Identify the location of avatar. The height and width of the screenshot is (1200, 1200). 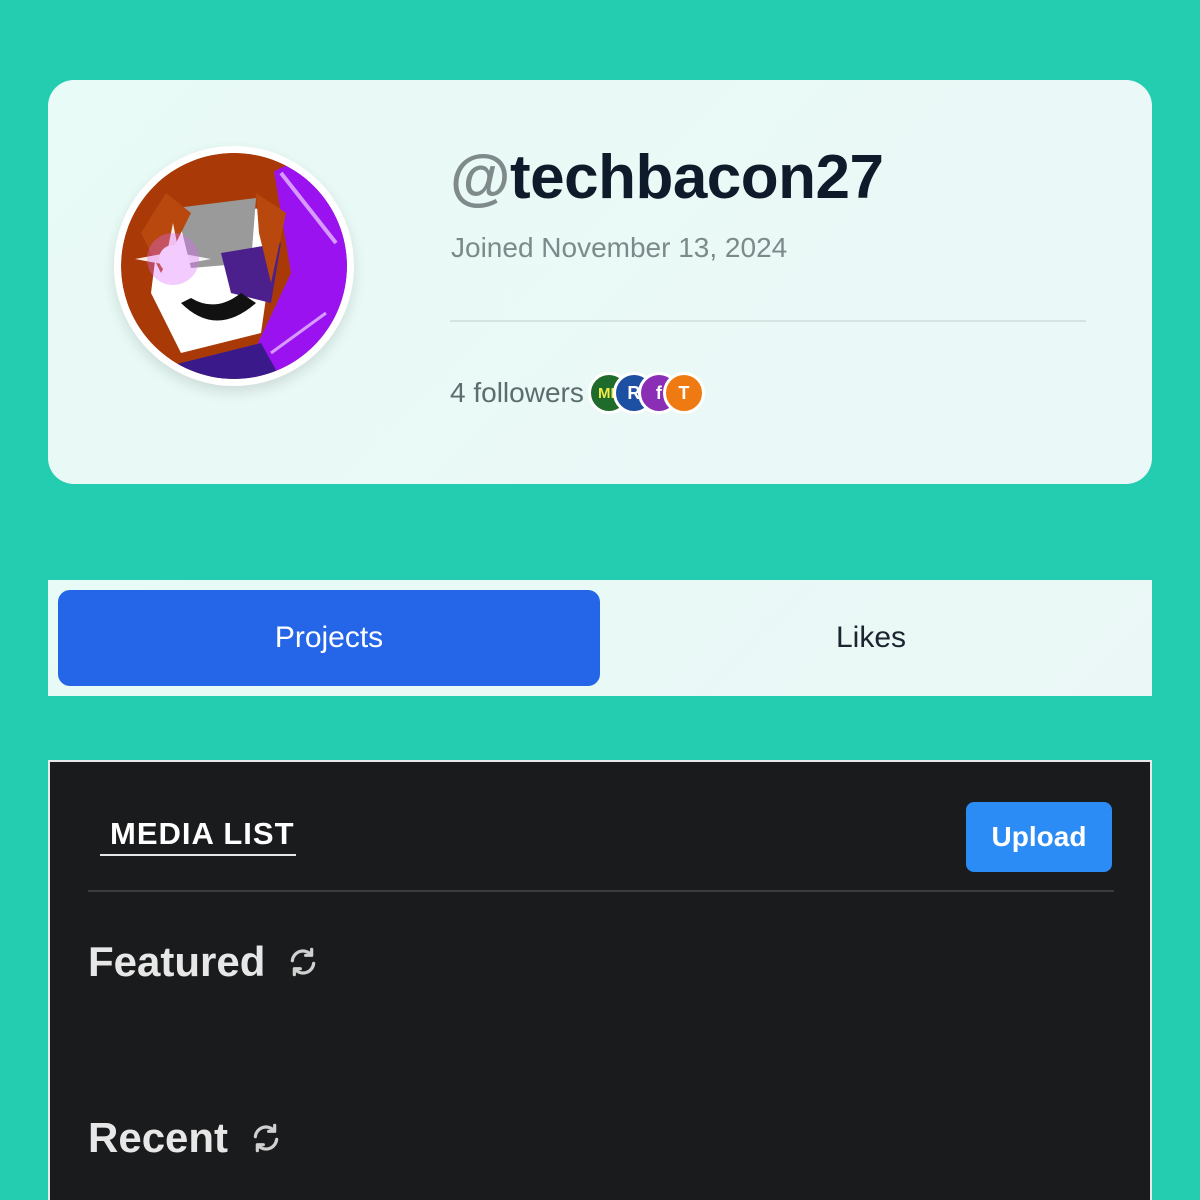
(234, 266).